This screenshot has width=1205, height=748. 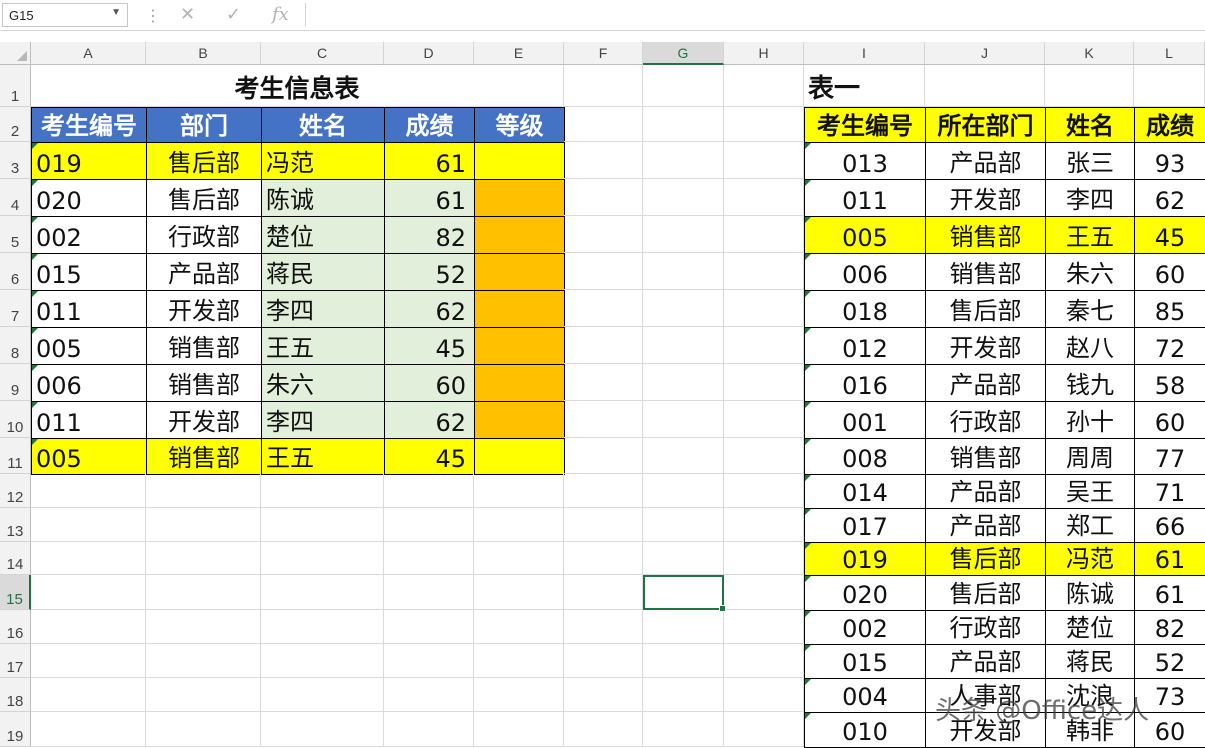 What do you see at coordinates (985, 125) in the screenshot?
I see `right-header-cell: 所在部门` at bounding box center [985, 125].